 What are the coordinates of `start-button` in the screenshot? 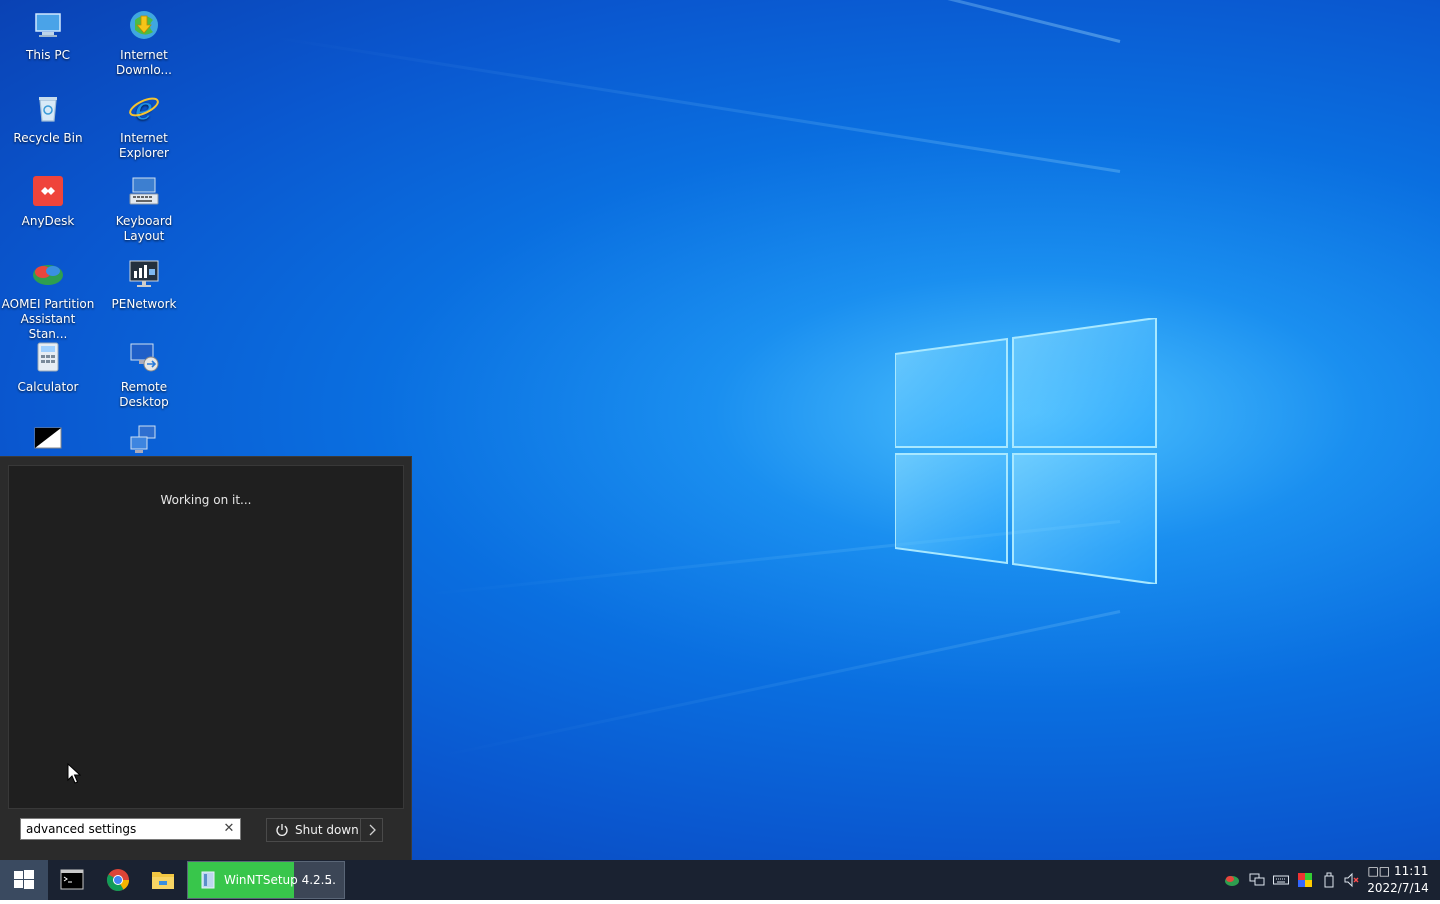 It's located at (24, 880).